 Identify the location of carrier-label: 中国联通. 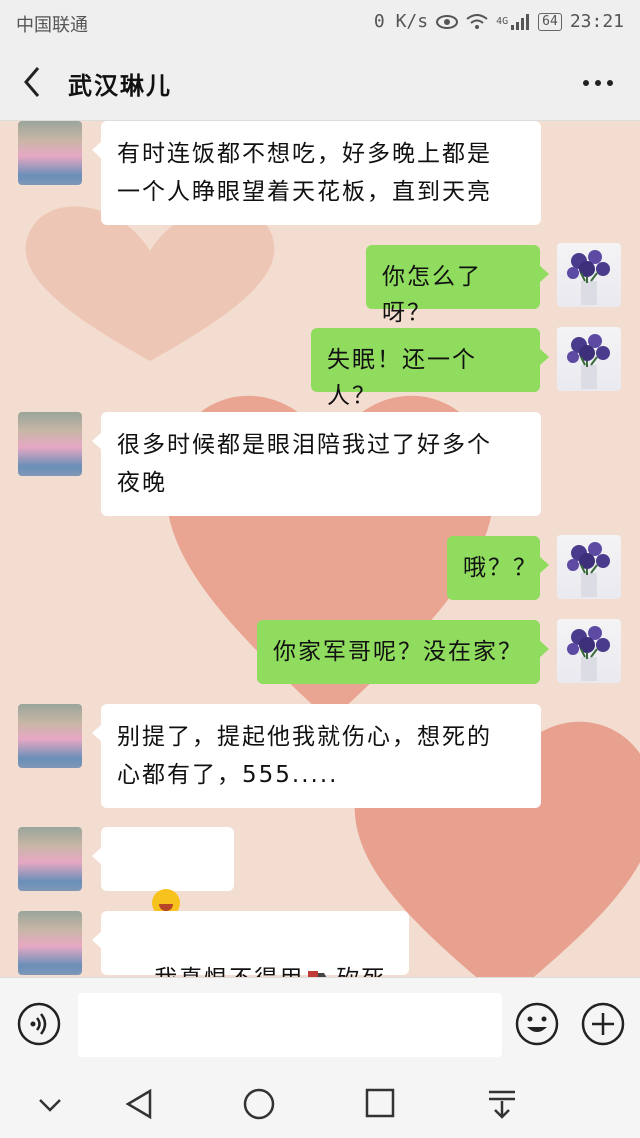
(52, 25).